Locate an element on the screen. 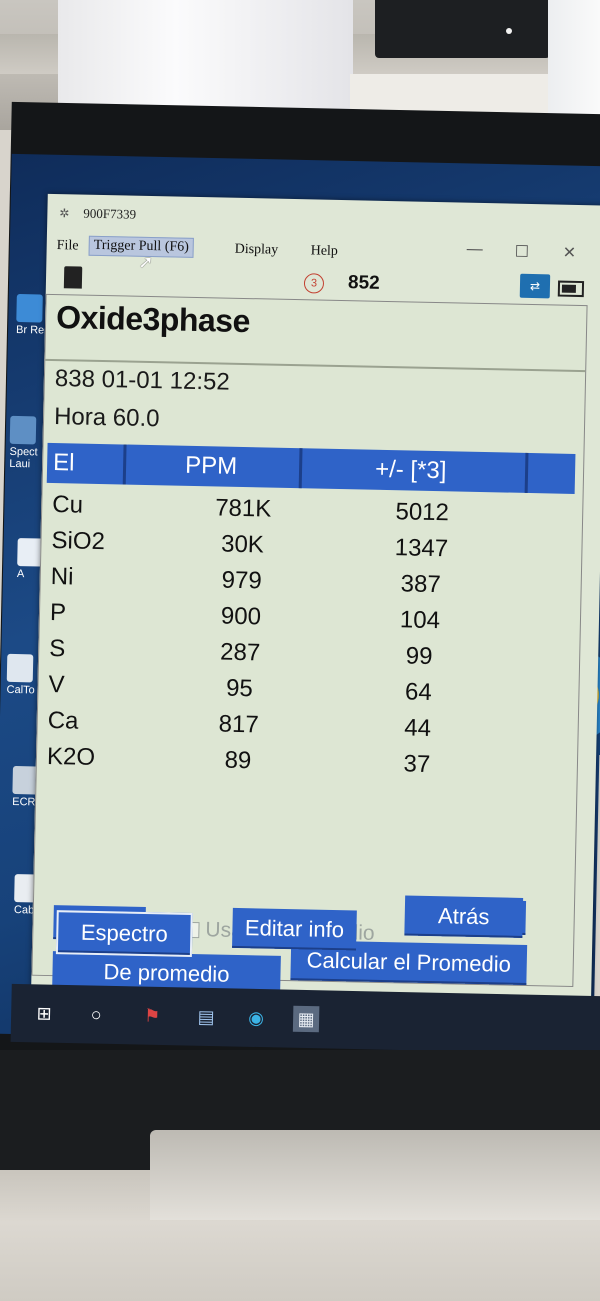 Image resolution: width=600 pixels, height=1301 pixels. menu-help: Help is located at coordinates (324, 251).